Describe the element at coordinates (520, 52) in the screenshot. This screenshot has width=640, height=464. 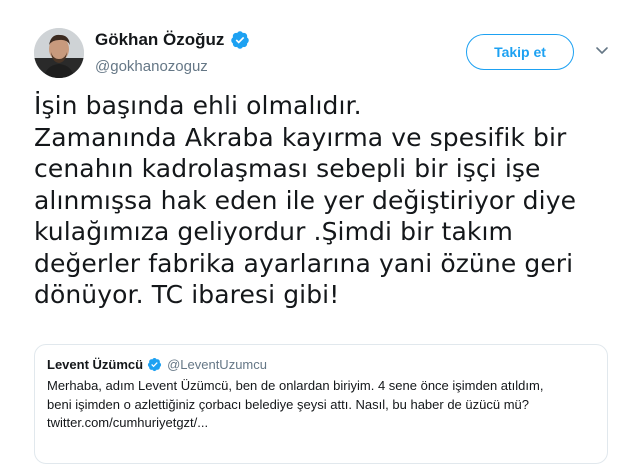
I see `follow-button: Takip et` at that location.